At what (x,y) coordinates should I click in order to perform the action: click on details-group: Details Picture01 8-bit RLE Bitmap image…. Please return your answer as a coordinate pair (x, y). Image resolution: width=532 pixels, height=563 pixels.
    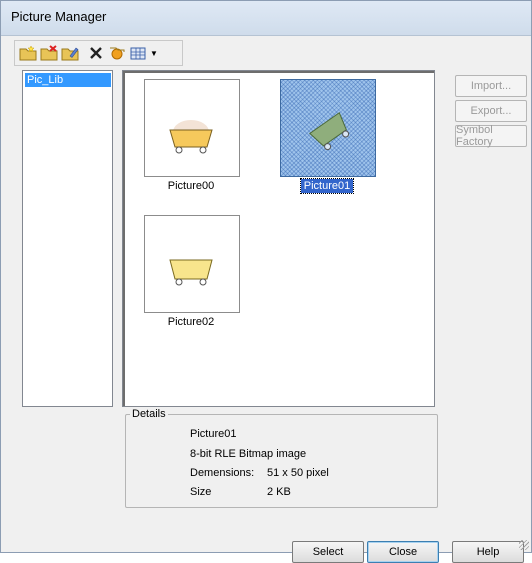
    Looking at the image, I should click on (281, 458).